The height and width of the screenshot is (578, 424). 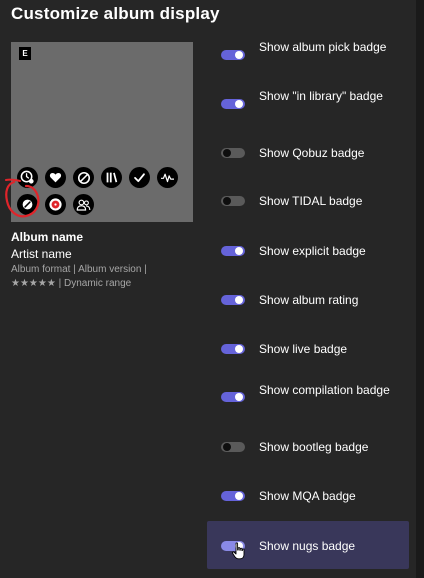 I want to click on option-label: Show live badge, so click(x=303, y=349).